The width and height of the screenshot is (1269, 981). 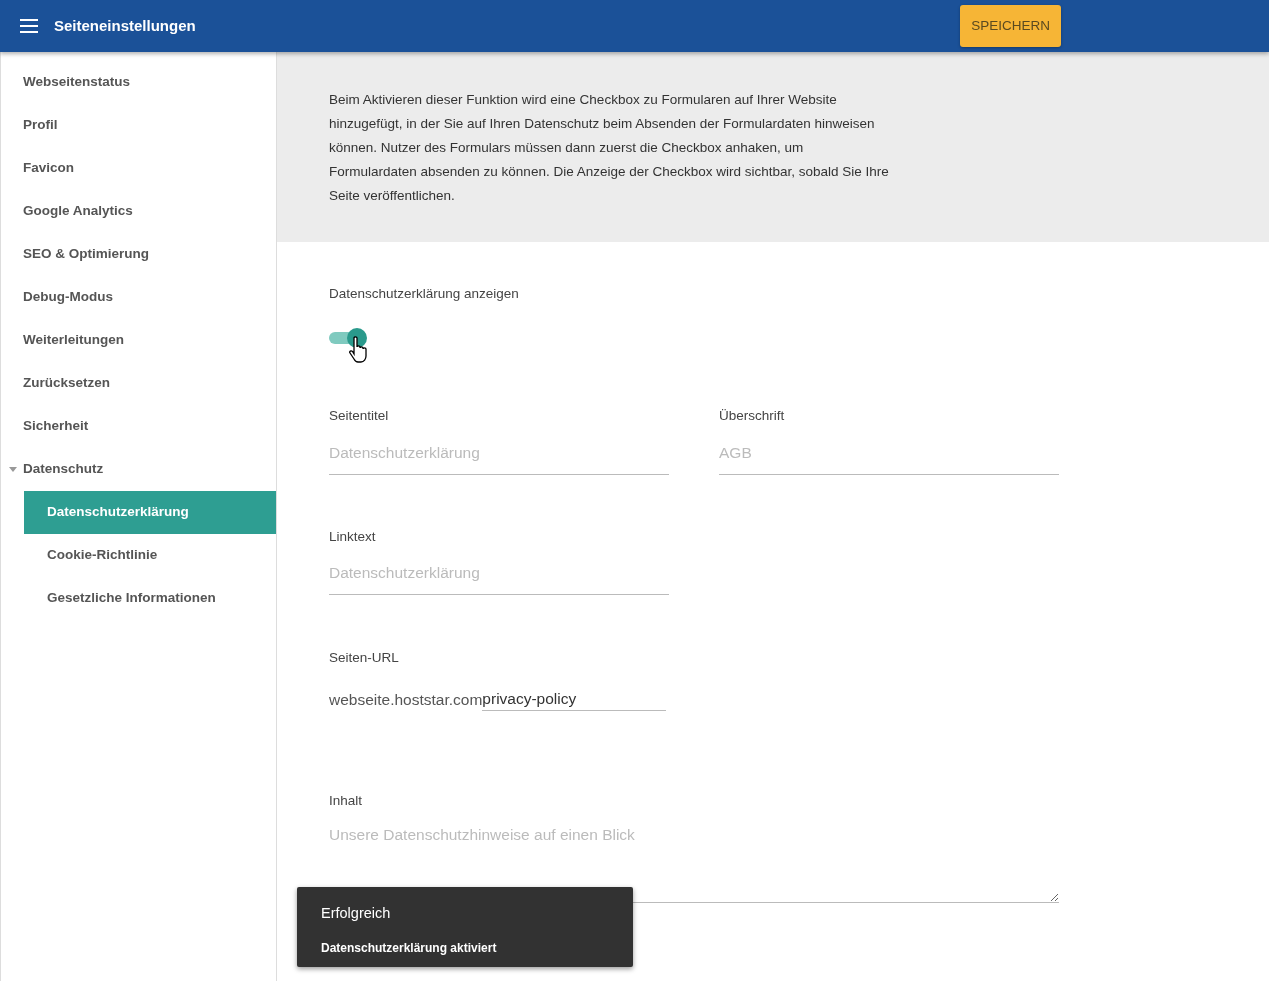 I want to click on sidebar-item: Cookie-Richtlinie, so click(x=150, y=555).